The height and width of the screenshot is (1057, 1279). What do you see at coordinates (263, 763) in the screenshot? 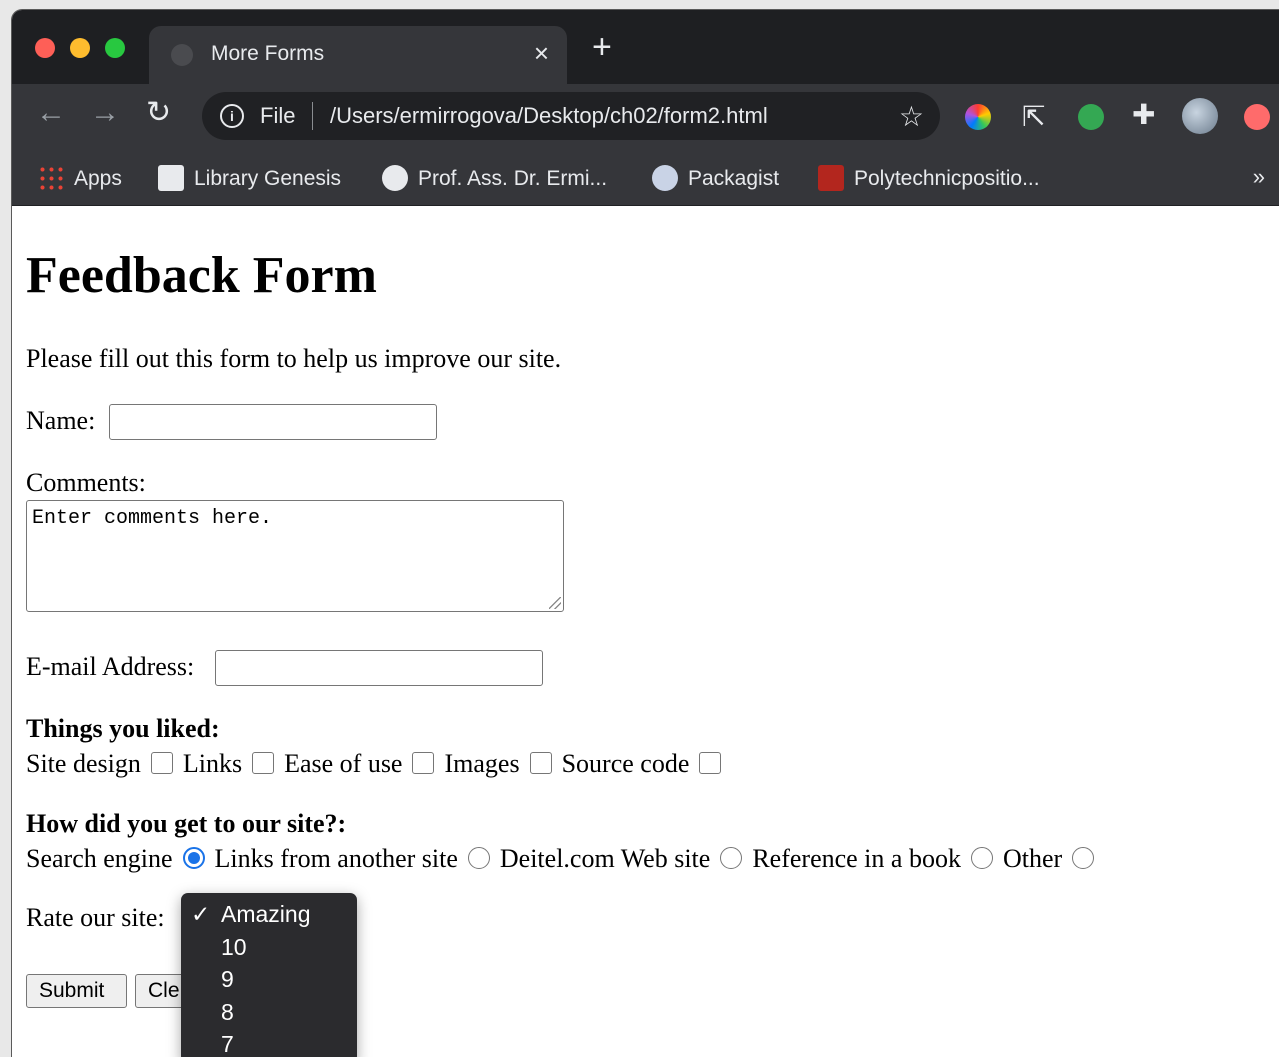
I see `links-checkbox` at bounding box center [263, 763].